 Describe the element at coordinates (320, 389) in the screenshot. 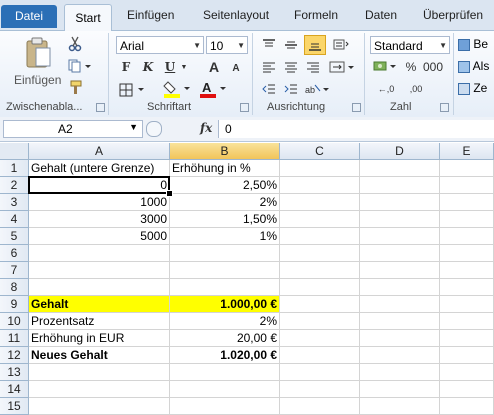

I see `cell-c14` at that location.